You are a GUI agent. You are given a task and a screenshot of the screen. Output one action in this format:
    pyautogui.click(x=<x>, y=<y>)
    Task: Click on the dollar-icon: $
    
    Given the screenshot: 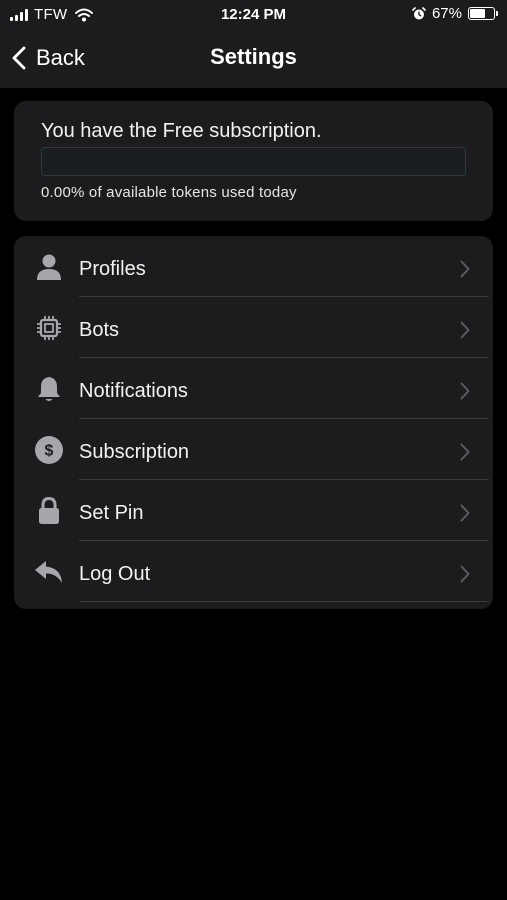 What is the action you would take?
    pyautogui.click(x=49, y=450)
    